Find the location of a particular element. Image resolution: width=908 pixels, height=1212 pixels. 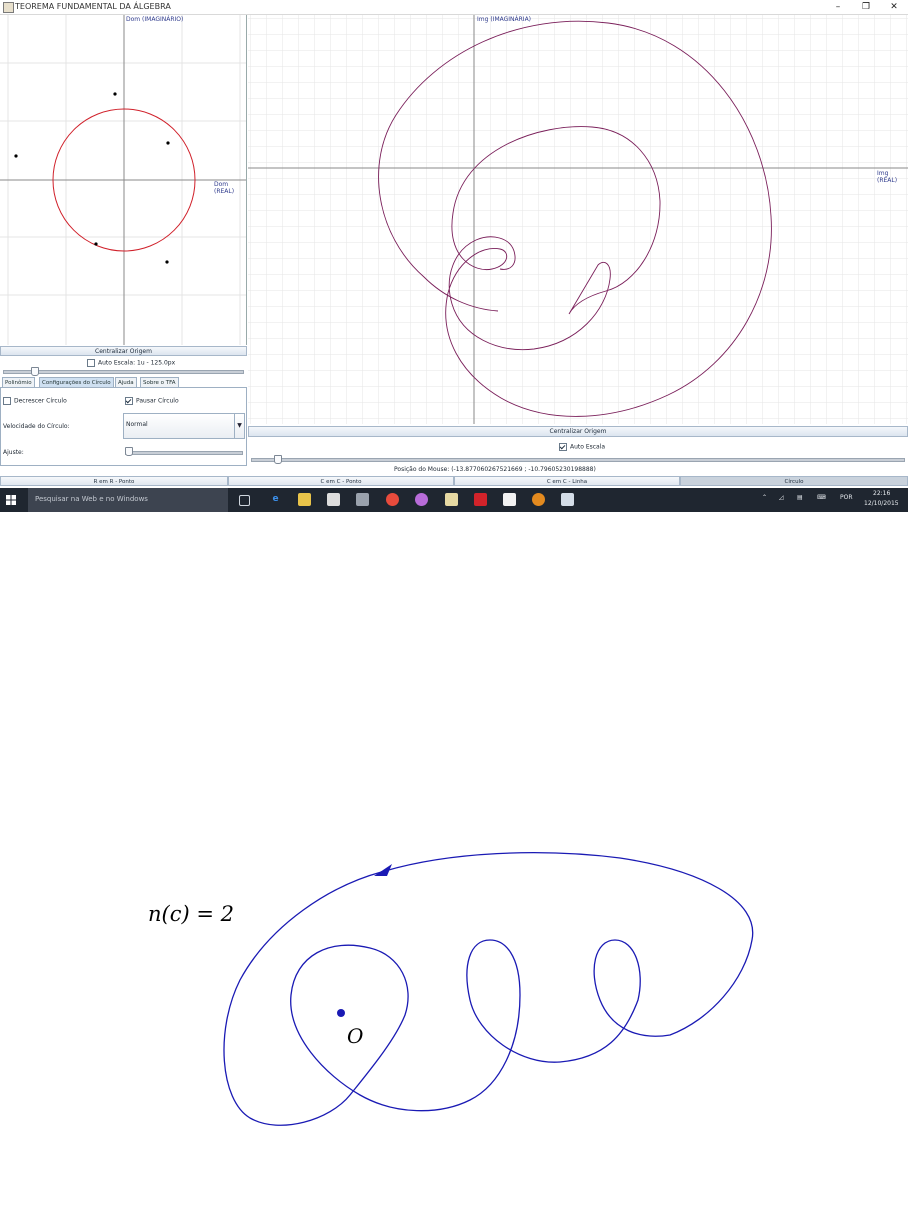

winding-curve is located at coordinates (488, 989).